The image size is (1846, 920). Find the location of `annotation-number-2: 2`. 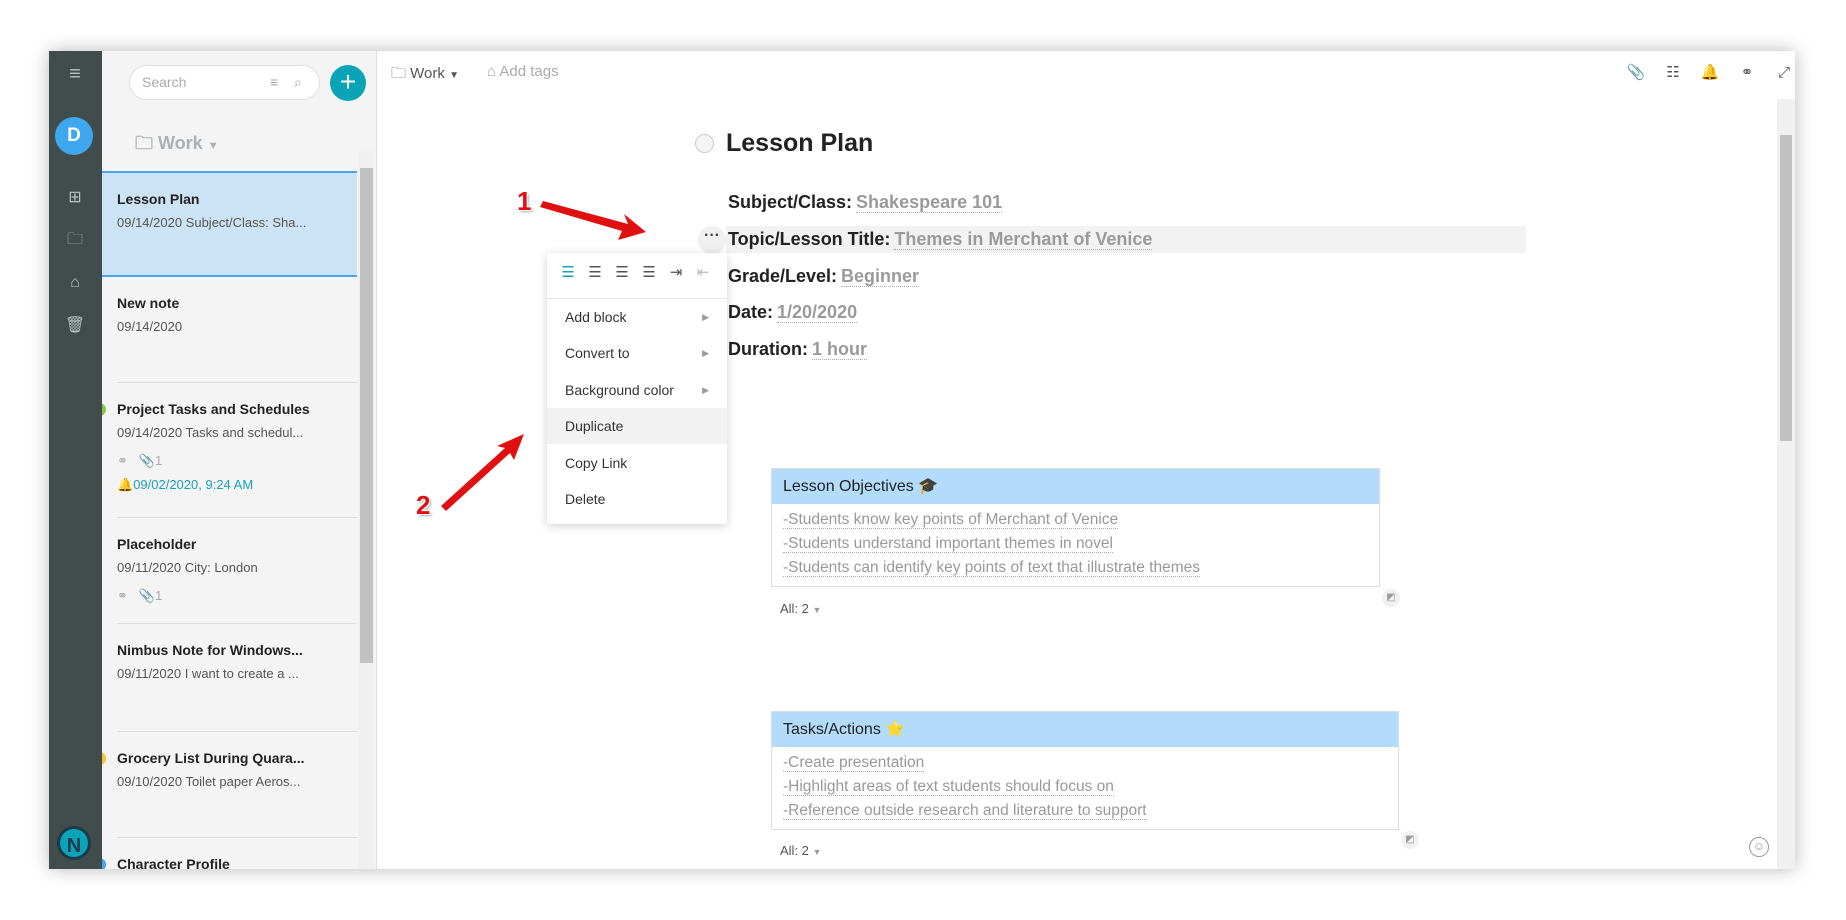

annotation-number-2: 2 is located at coordinates (423, 505).